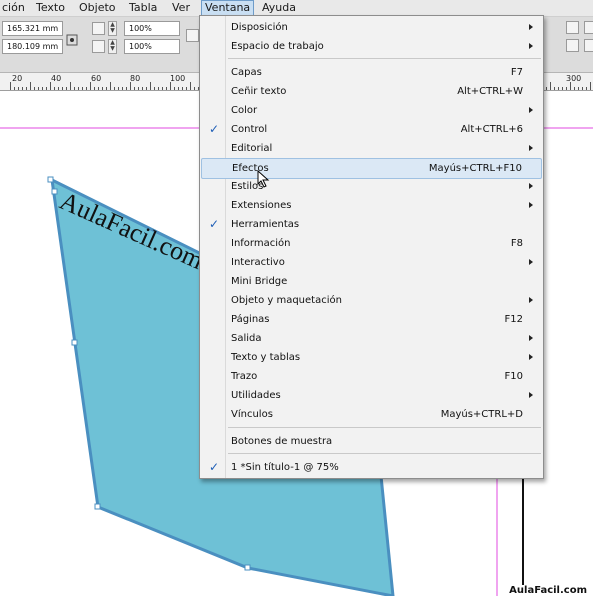  What do you see at coordinates (371, 110) in the screenshot?
I see `menu-item-color: Color` at bounding box center [371, 110].